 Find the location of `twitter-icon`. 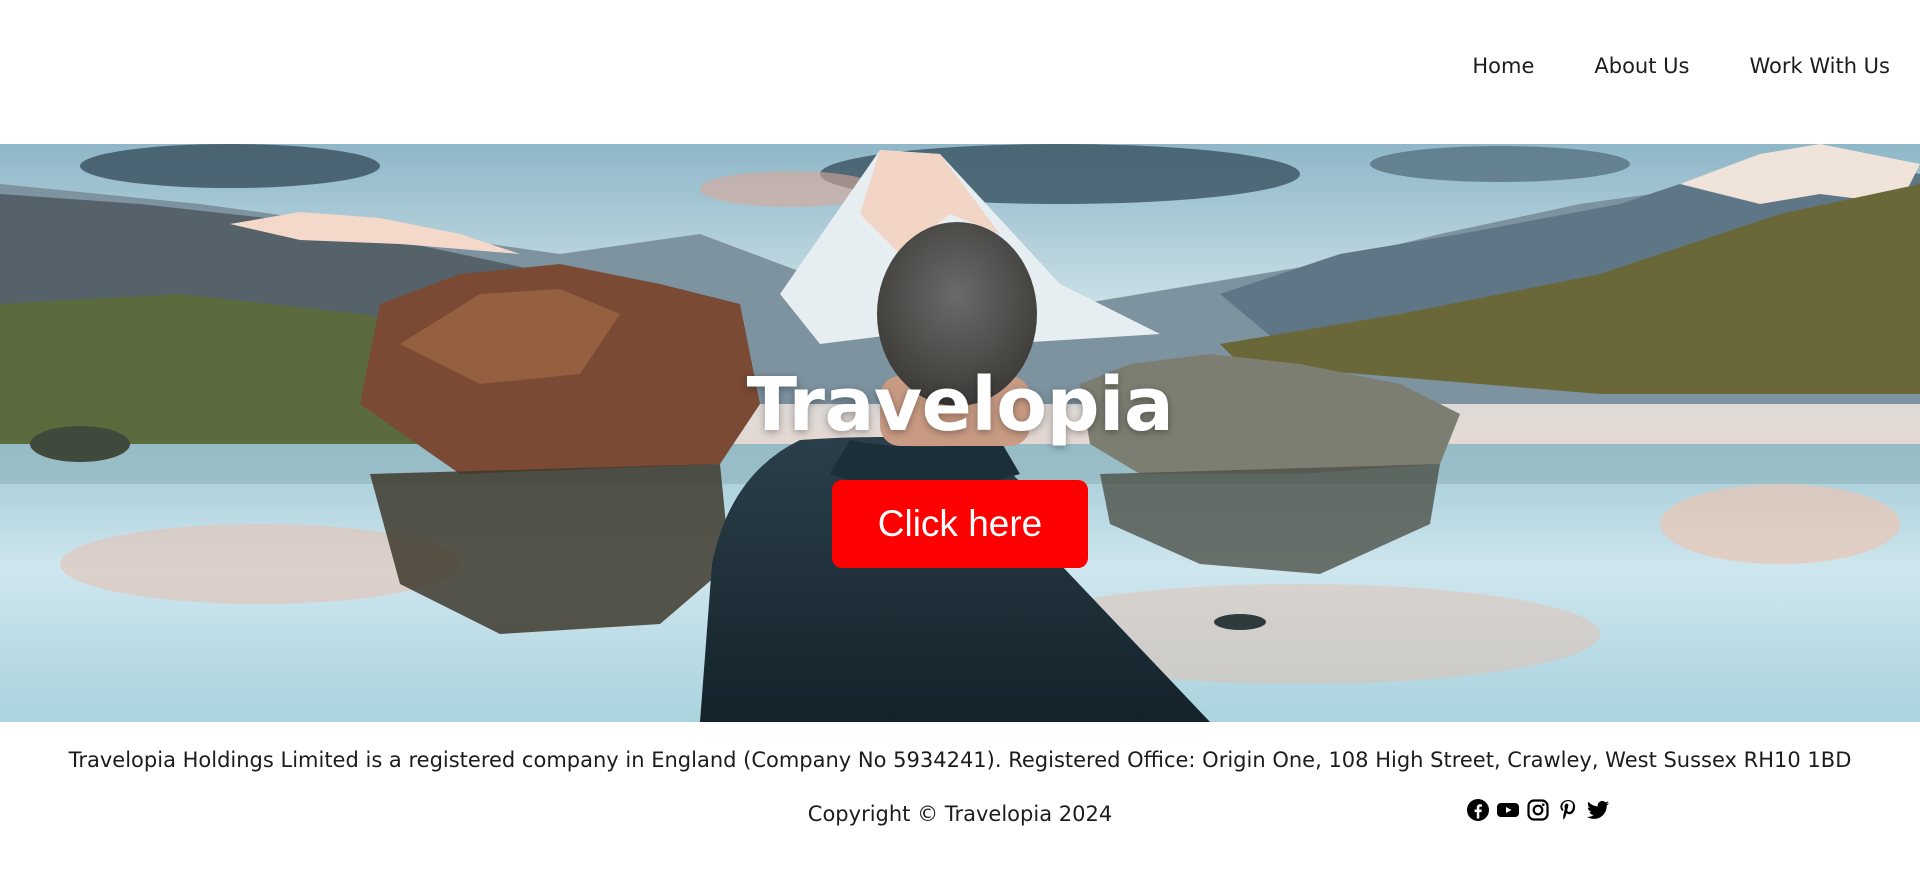

twitter-icon is located at coordinates (1598, 810).